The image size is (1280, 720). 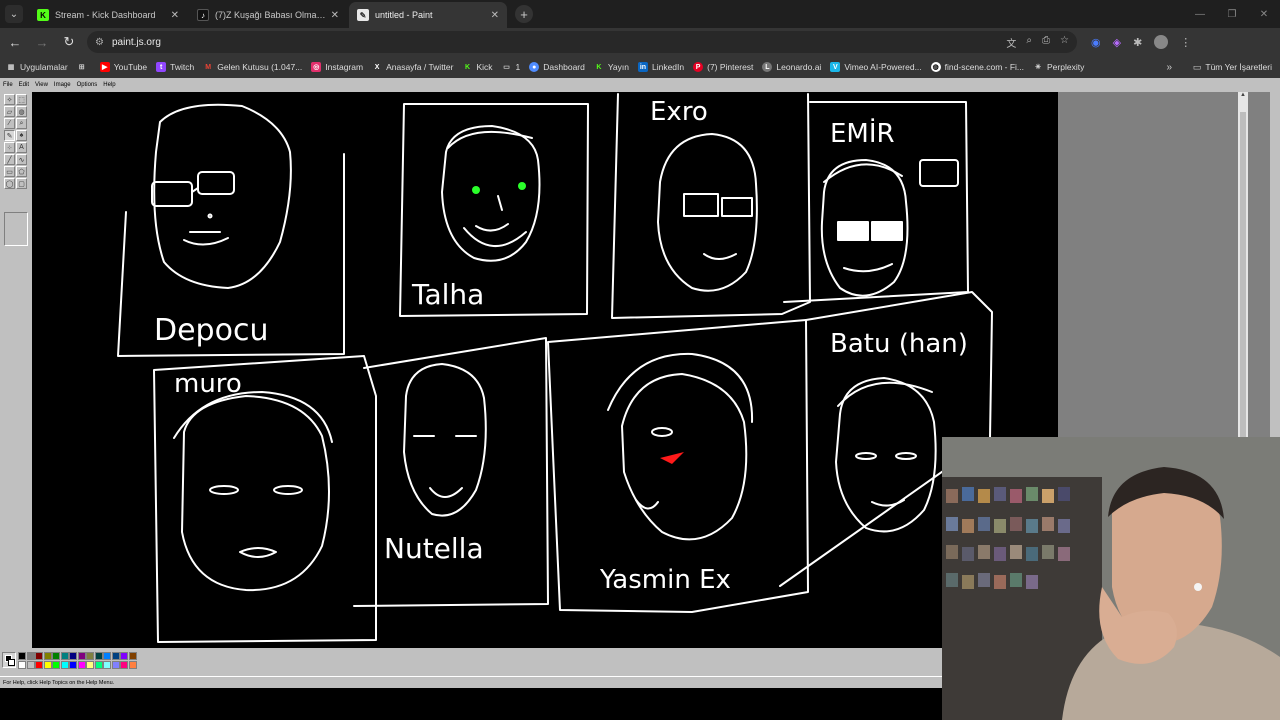 I want to click on bookmark-dashboard: ● Dashboard, so click(x=557, y=67).